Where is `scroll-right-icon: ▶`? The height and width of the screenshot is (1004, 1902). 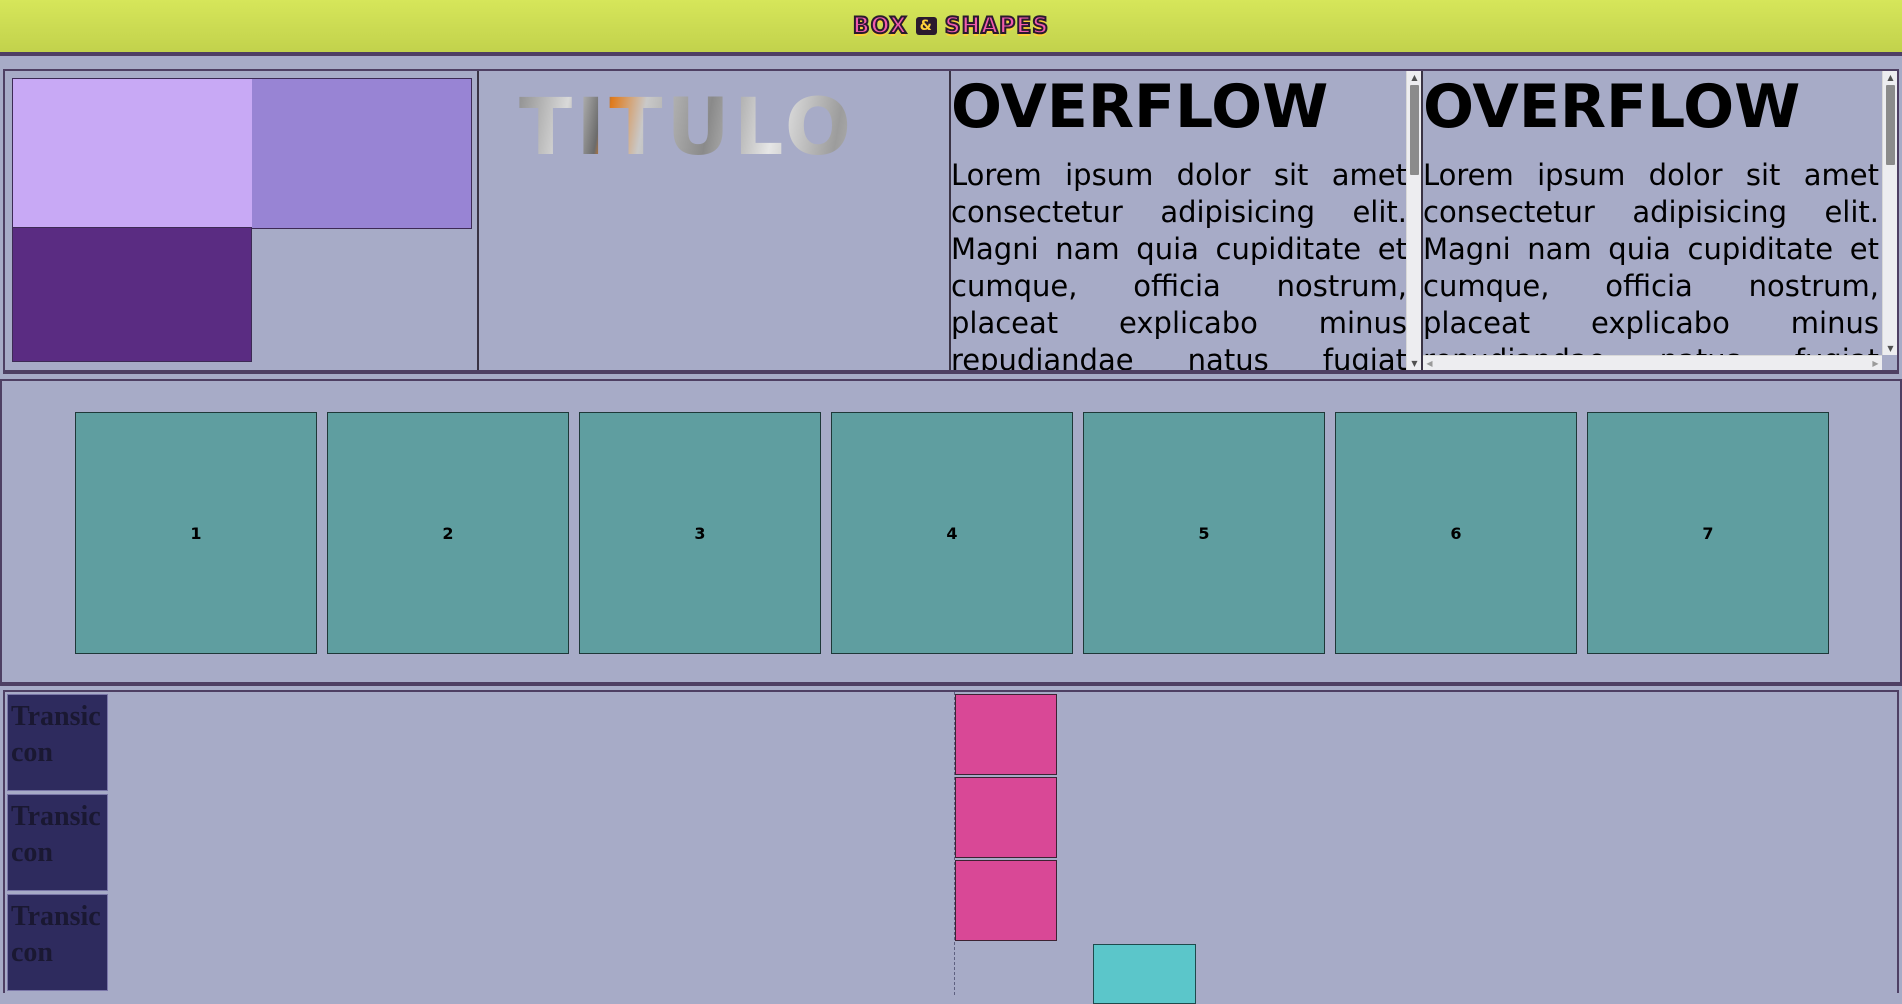
scroll-right-icon: ▶ is located at coordinates (1875, 363).